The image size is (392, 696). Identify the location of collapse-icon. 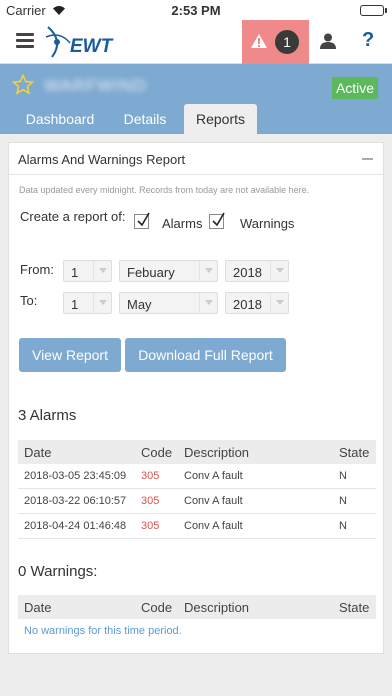
(367, 159).